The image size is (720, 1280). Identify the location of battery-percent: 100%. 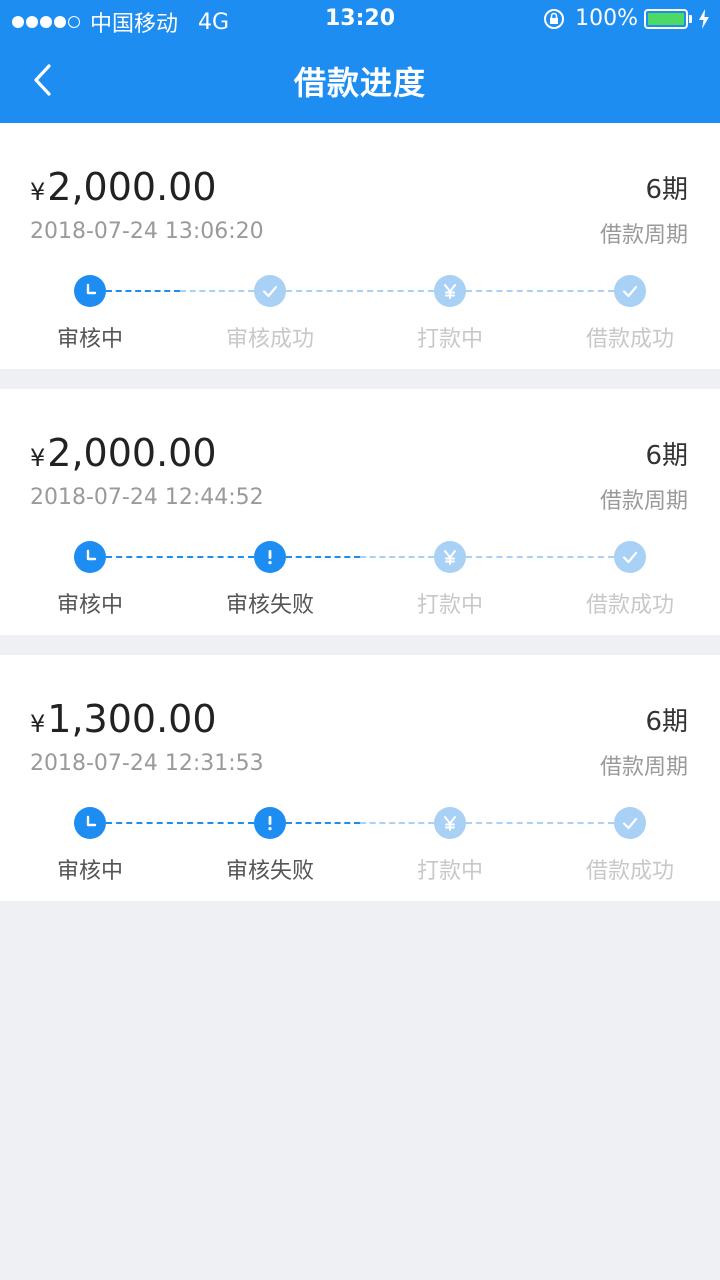
(606, 18).